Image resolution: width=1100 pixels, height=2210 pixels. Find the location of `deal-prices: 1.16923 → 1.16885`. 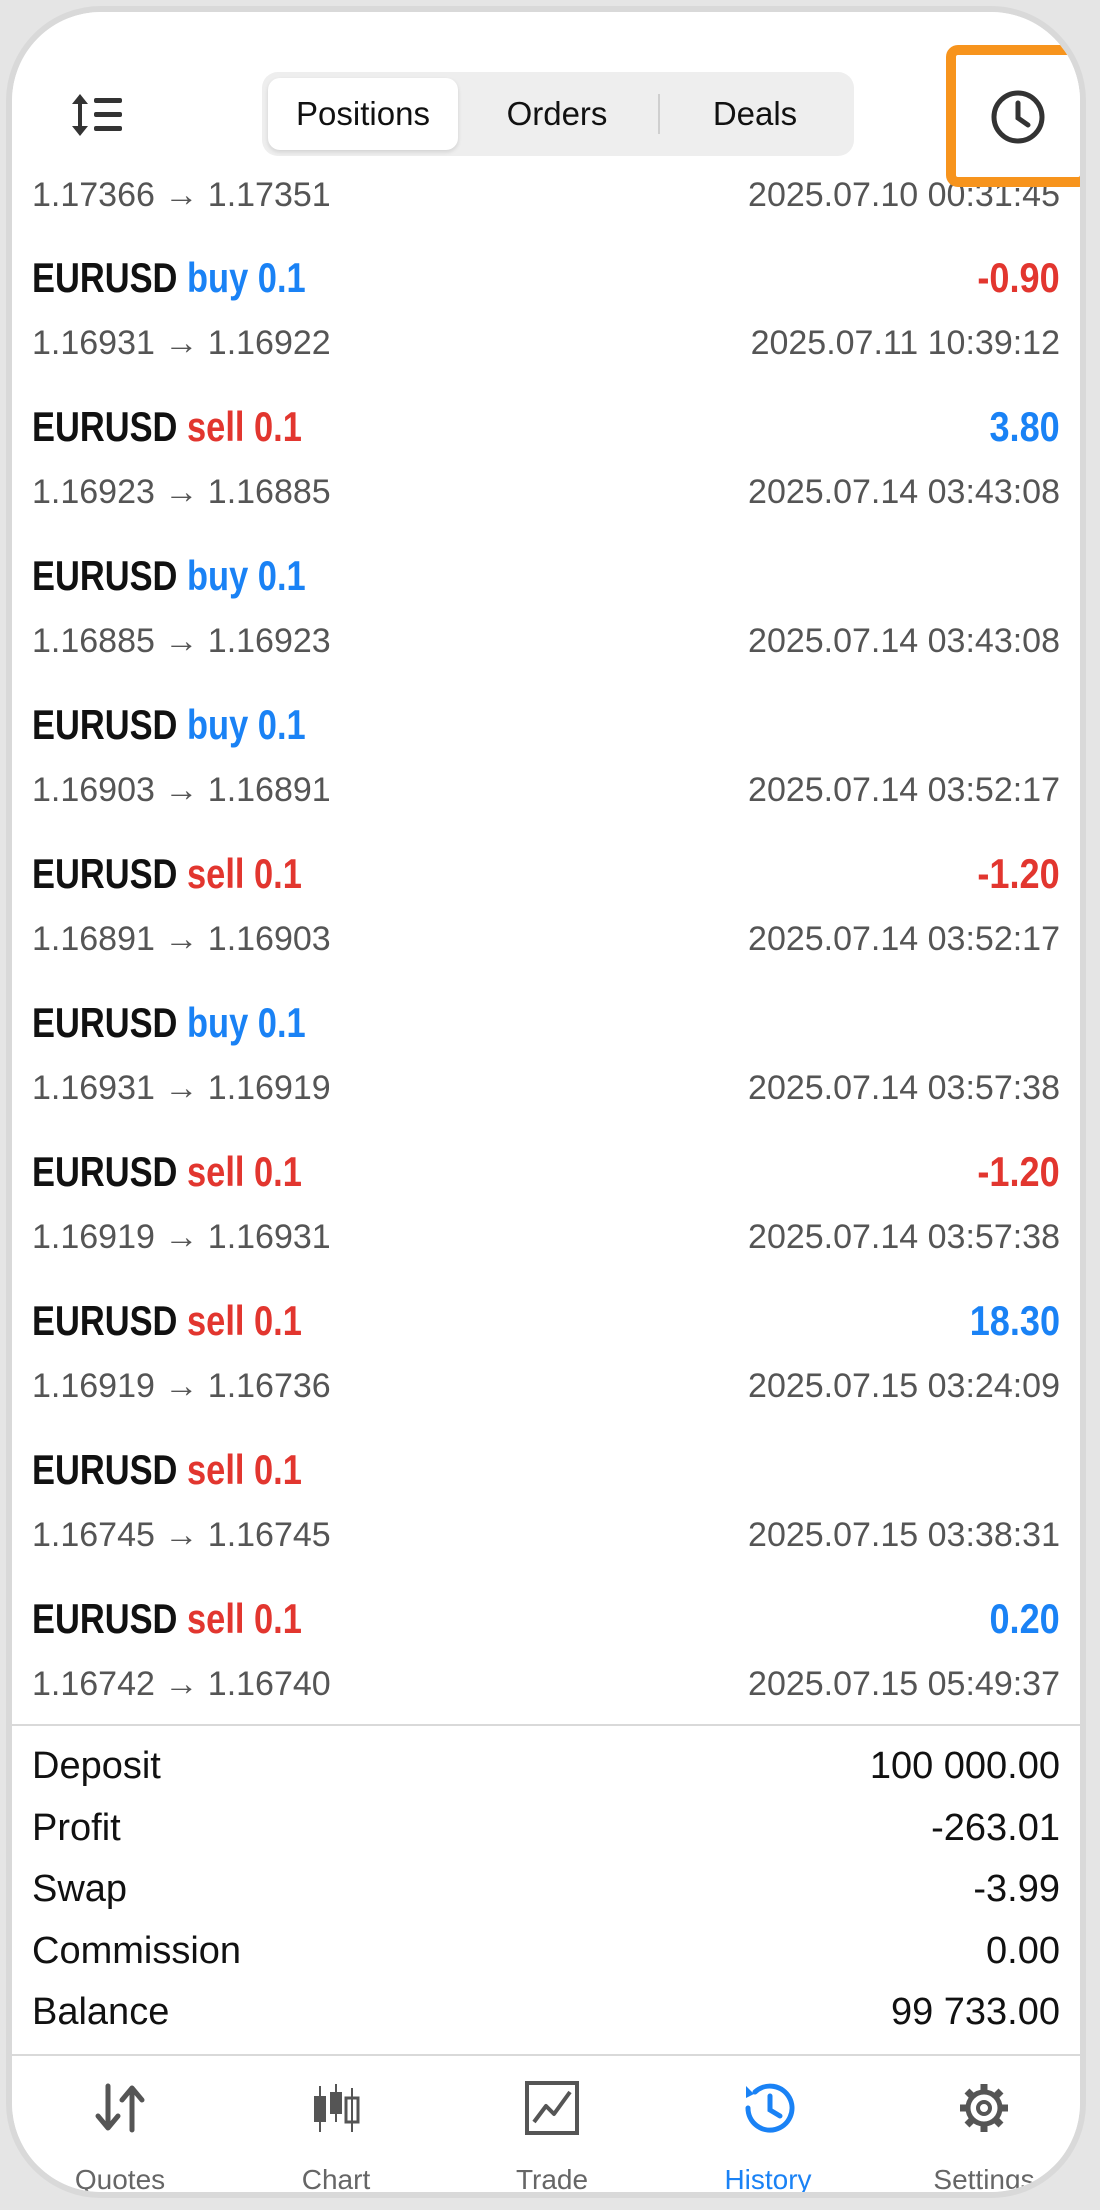

deal-prices: 1.16923 → 1.16885 is located at coordinates (181, 492).